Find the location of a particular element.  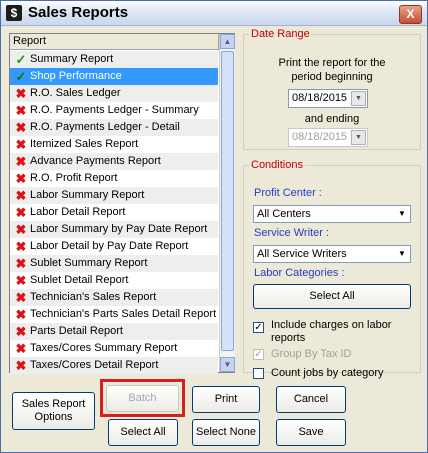

report-list-item: ✖ R.O. Sales Ledger is located at coordinates (114, 93).